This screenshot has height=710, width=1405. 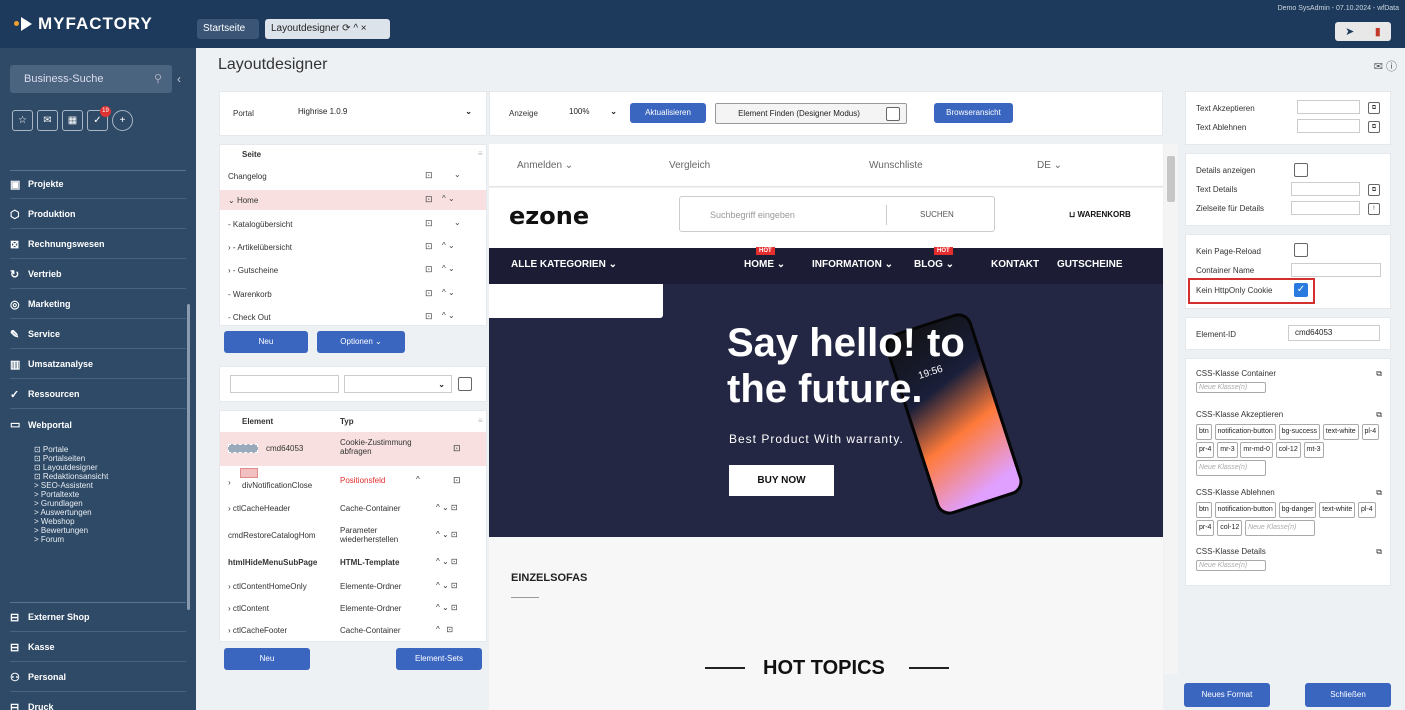 I want to click on portal-select: Highrise 1.0.9 ⌄, so click(x=385, y=113).